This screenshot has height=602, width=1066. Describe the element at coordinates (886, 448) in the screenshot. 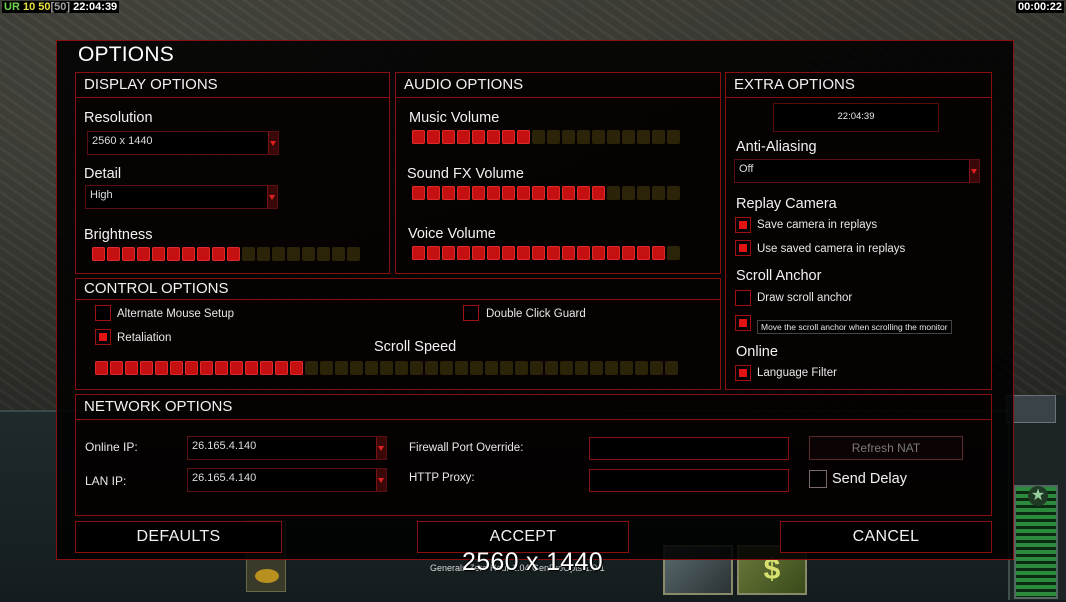

I see `refresh-nat-button: Refresh NAT` at that location.